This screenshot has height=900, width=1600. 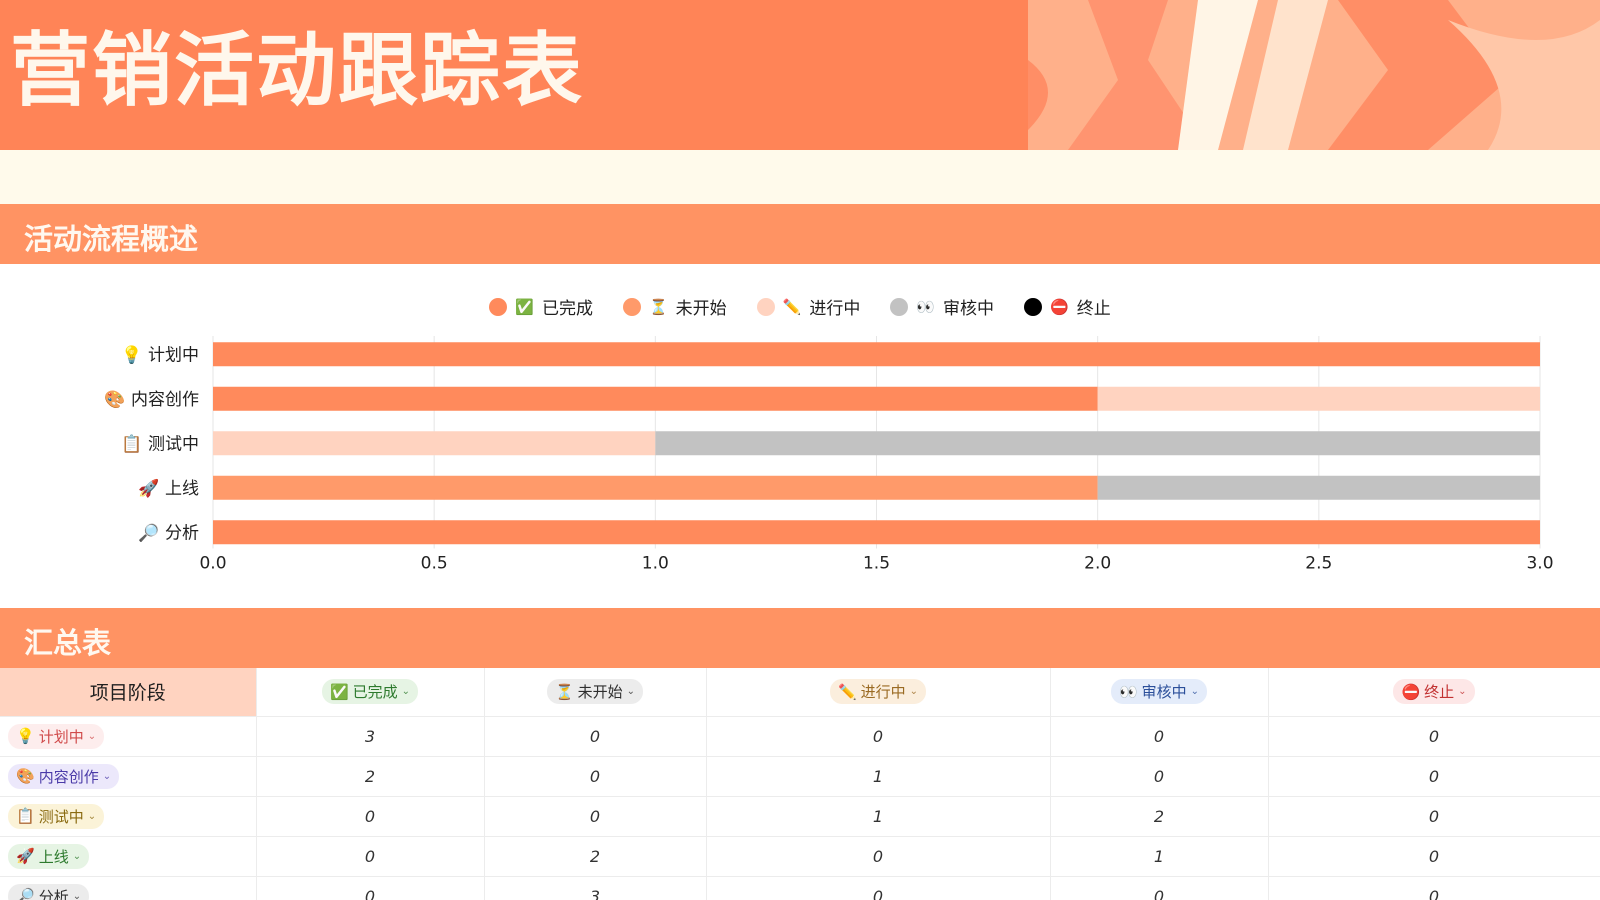 I want to click on column-header: ⛔ 终止 ⌄, so click(x=1434, y=692).